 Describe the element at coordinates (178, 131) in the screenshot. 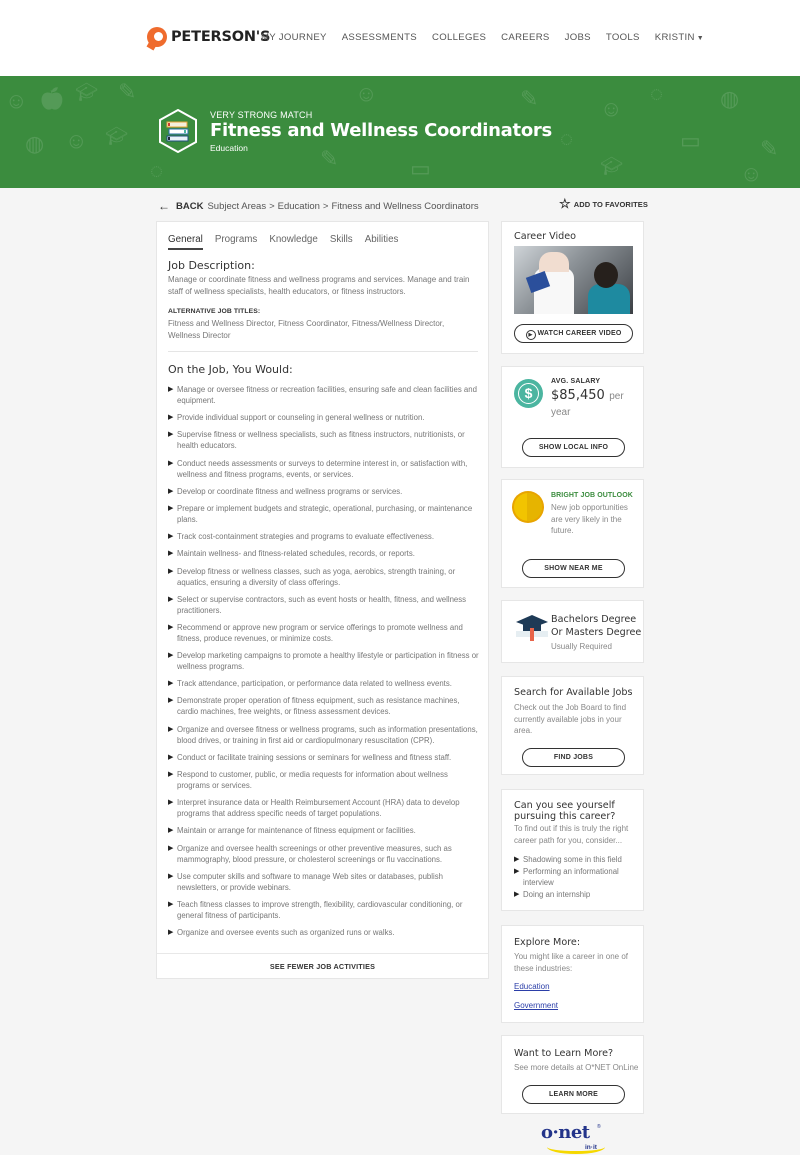

I see `education-books-icon` at that location.